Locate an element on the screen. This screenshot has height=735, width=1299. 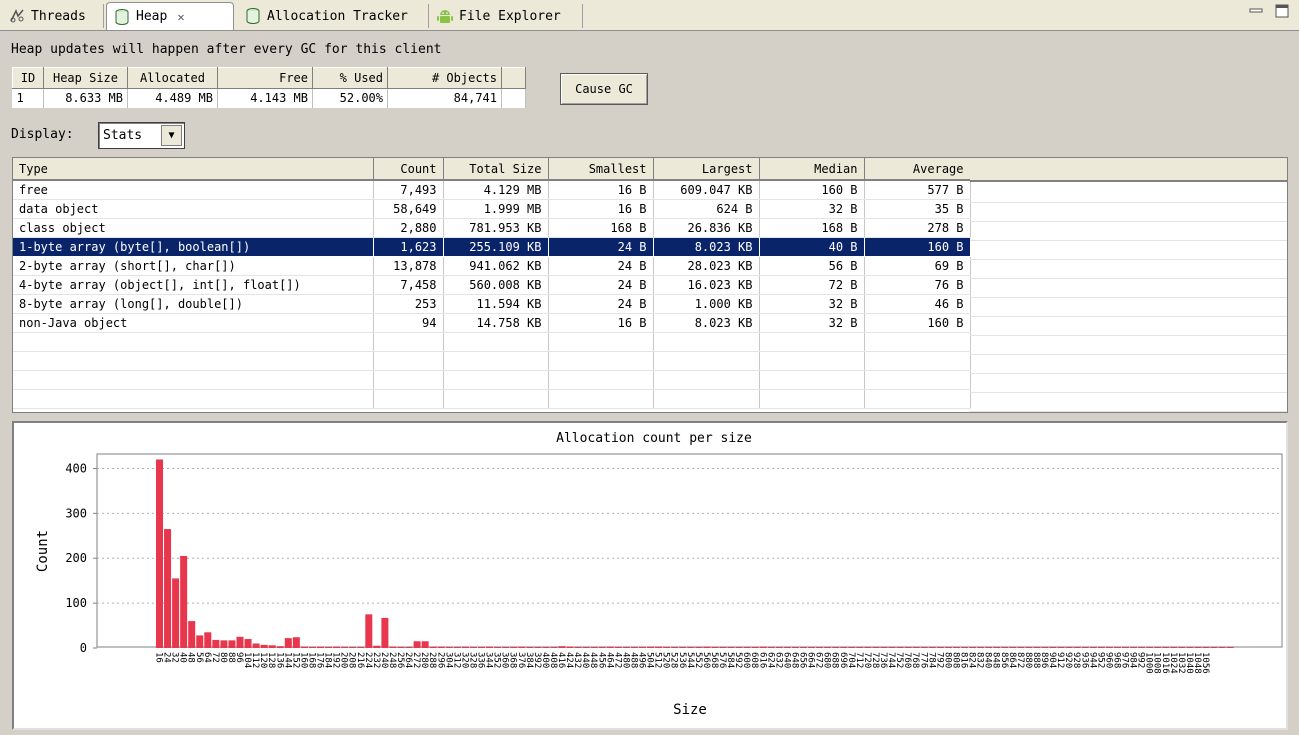
cell-average: 76 B is located at coordinates (917, 285).